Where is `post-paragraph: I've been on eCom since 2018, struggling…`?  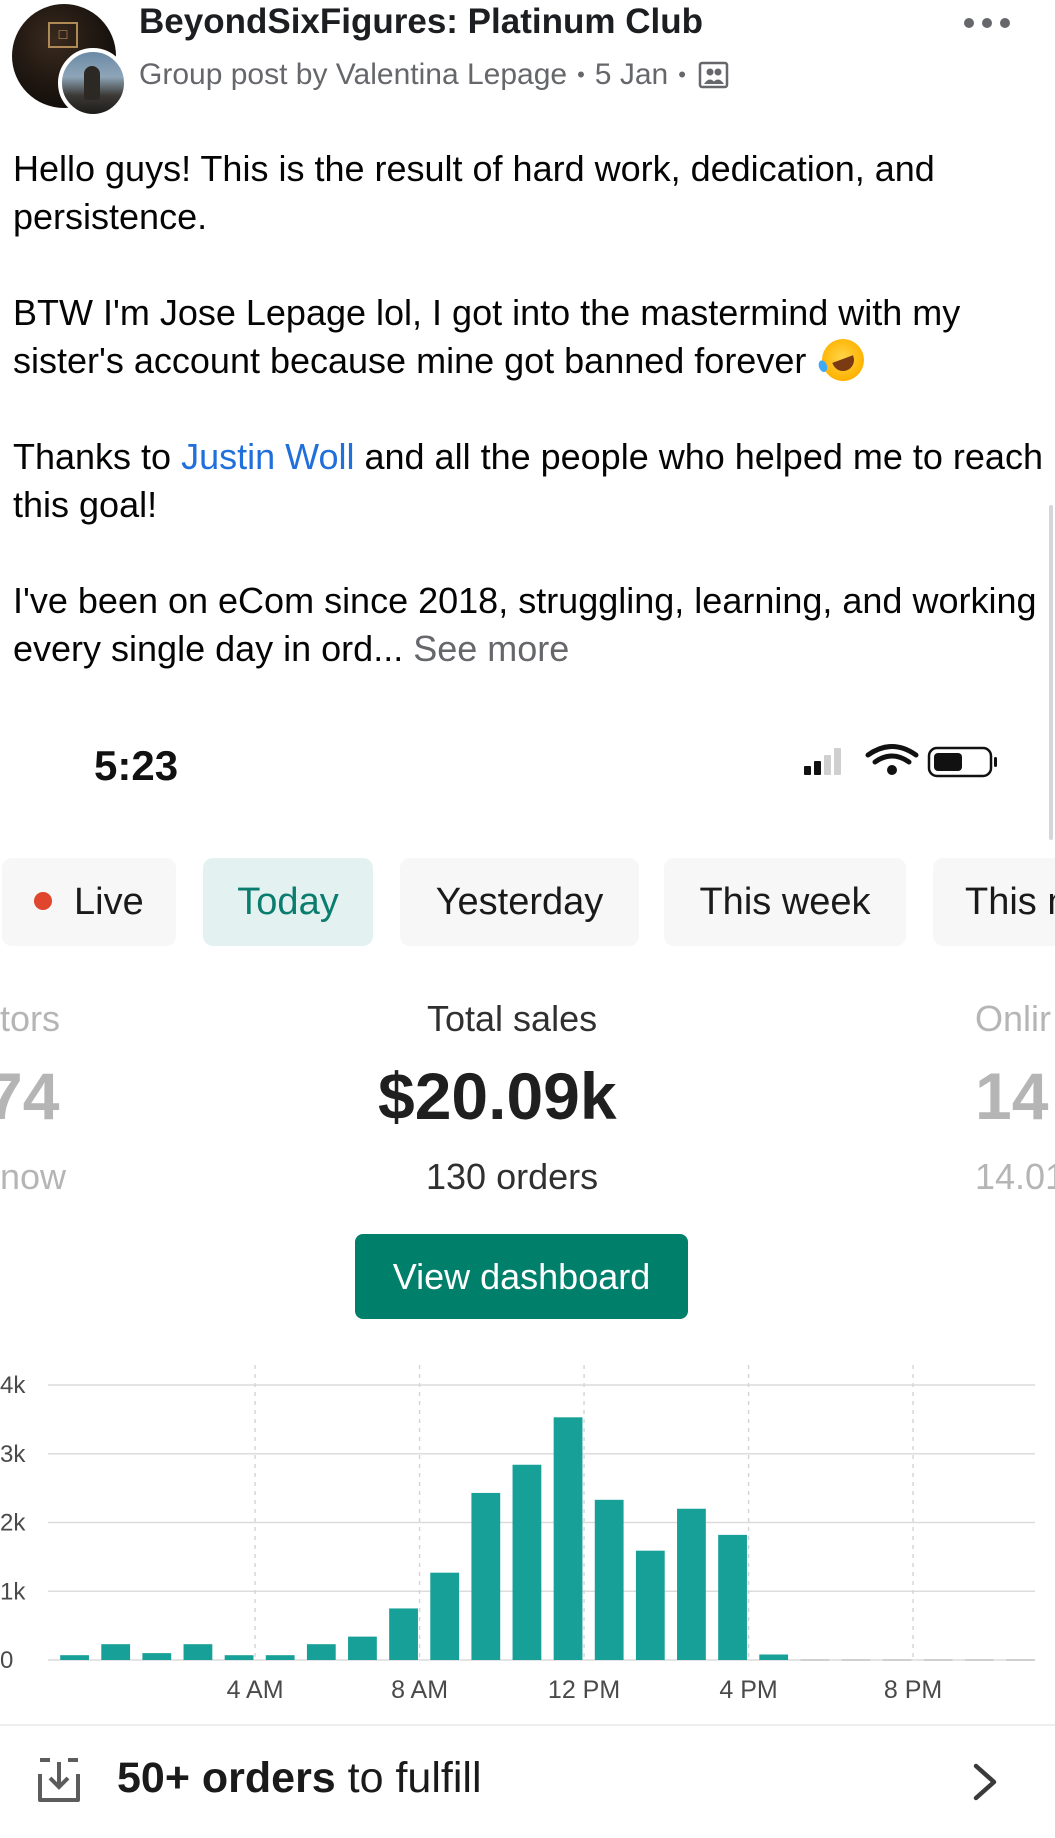
post-paragraph: I've been on eCom since 2018, struggling… is located at coordinates (528, 625).